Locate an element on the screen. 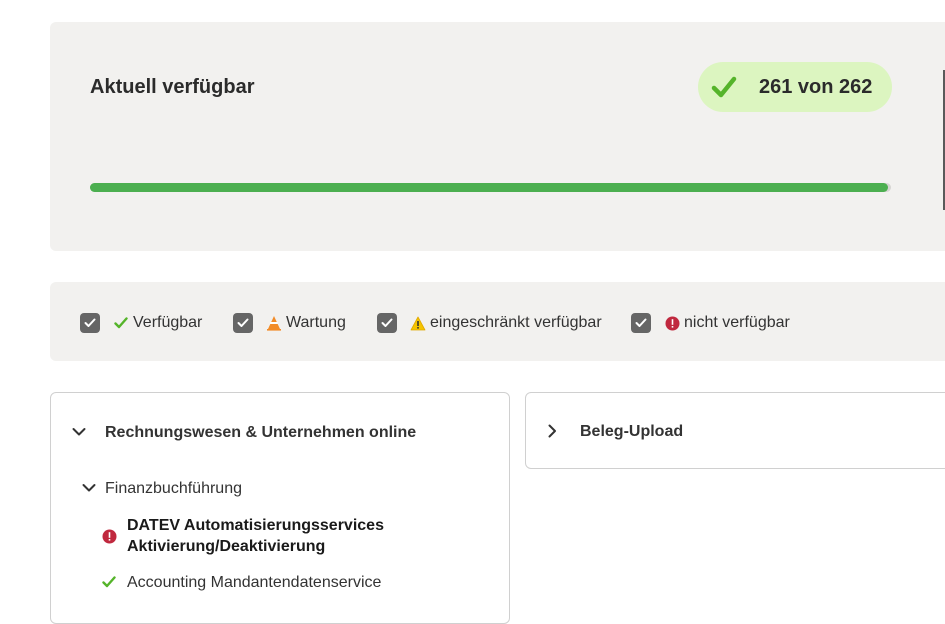 The width and height of the screenshot is (945, 624). service-accounting-mandantendatenservice: Accounting Mandantendatenservice is located at coordinates (254, 583).